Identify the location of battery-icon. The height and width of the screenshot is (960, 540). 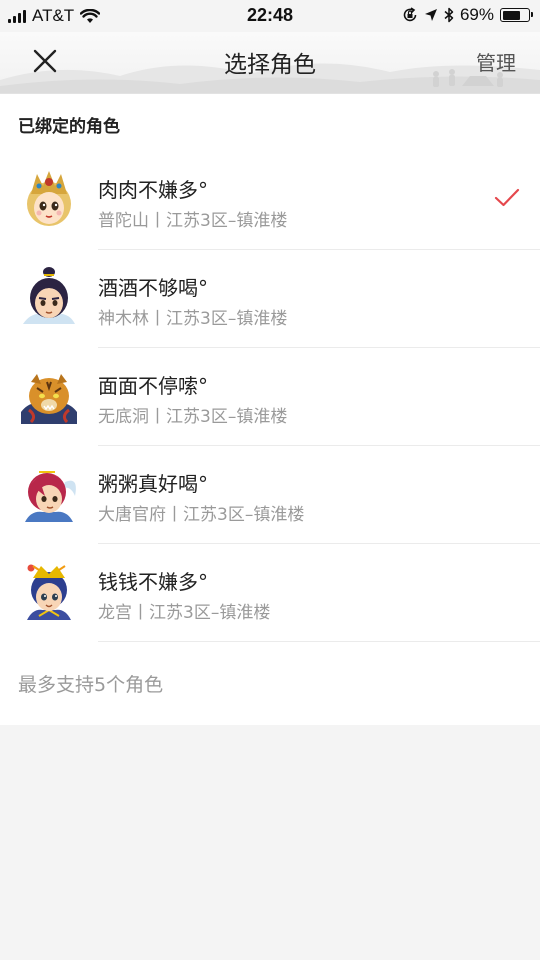
(516, 15).